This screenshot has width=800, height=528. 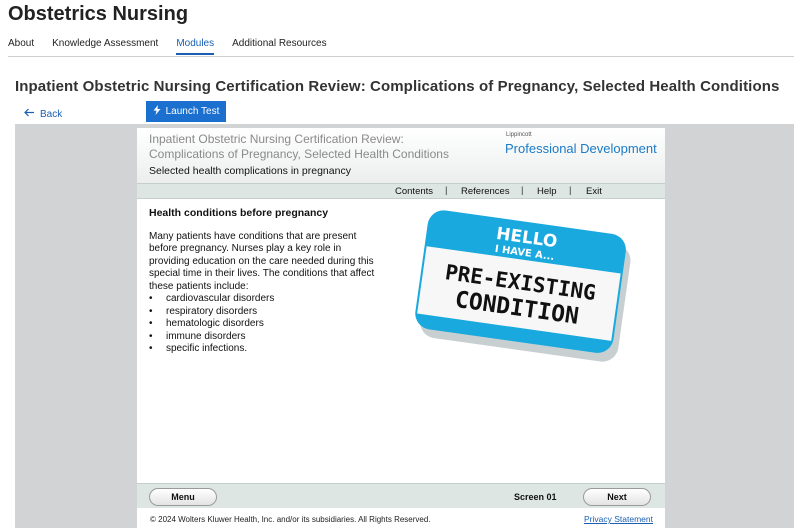 What do you see at coordinates (211, 337) in the screenshot?
I see `list-item: immune disorders` at bounding box center [211, 337].